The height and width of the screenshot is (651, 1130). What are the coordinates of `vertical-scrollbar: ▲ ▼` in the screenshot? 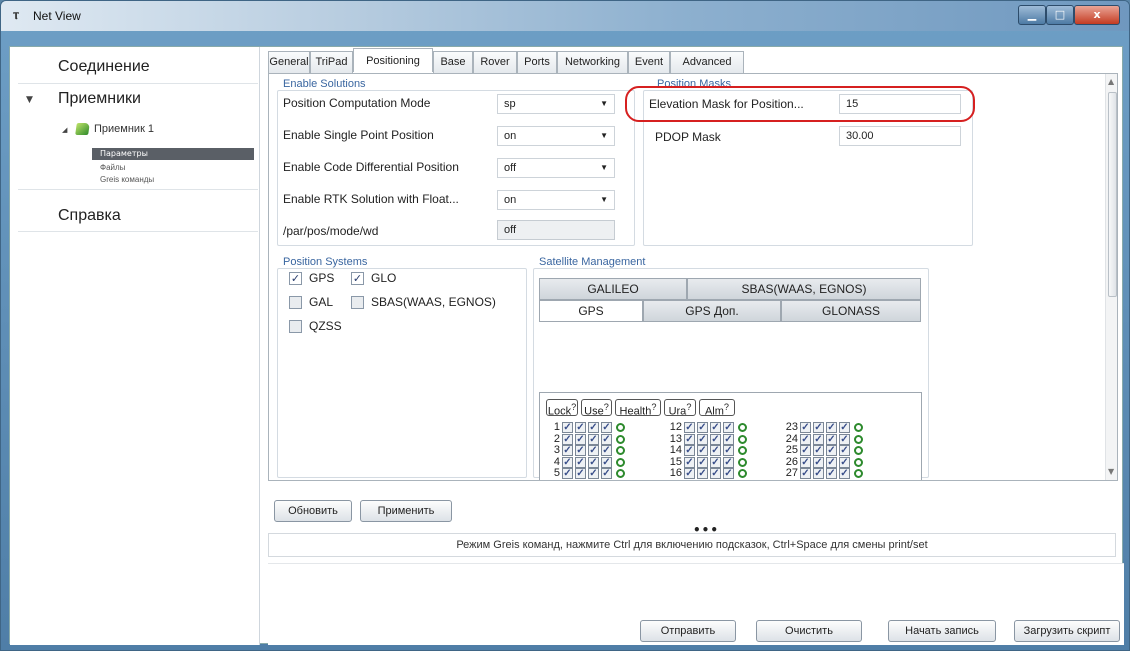 It's located at (1111, 277).